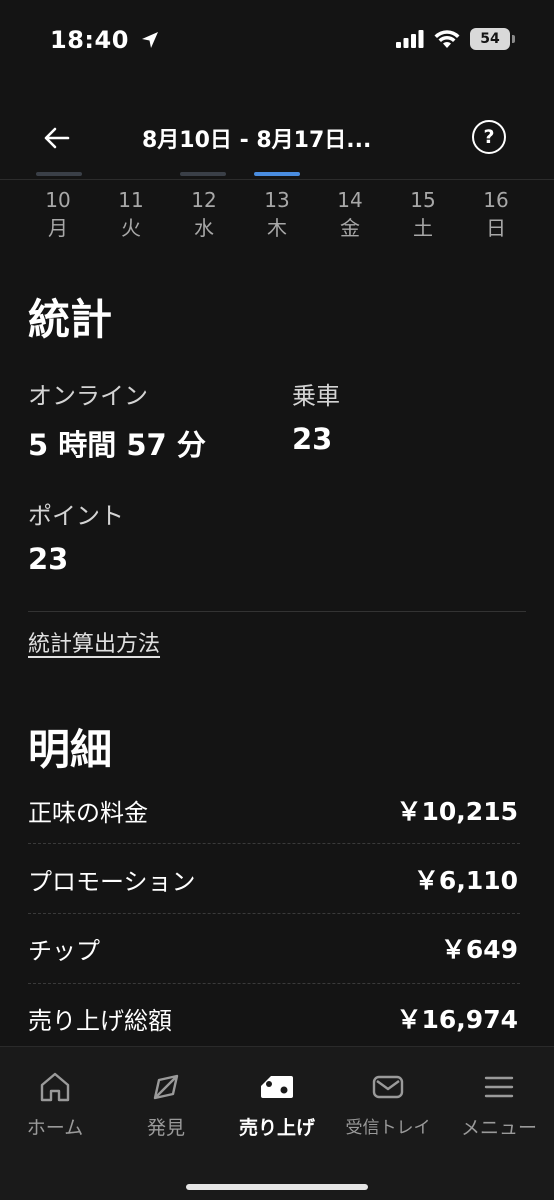  Describe the element at coordinates (496, 228) in the screenshot. I see `day-weekday: 日` at that location.